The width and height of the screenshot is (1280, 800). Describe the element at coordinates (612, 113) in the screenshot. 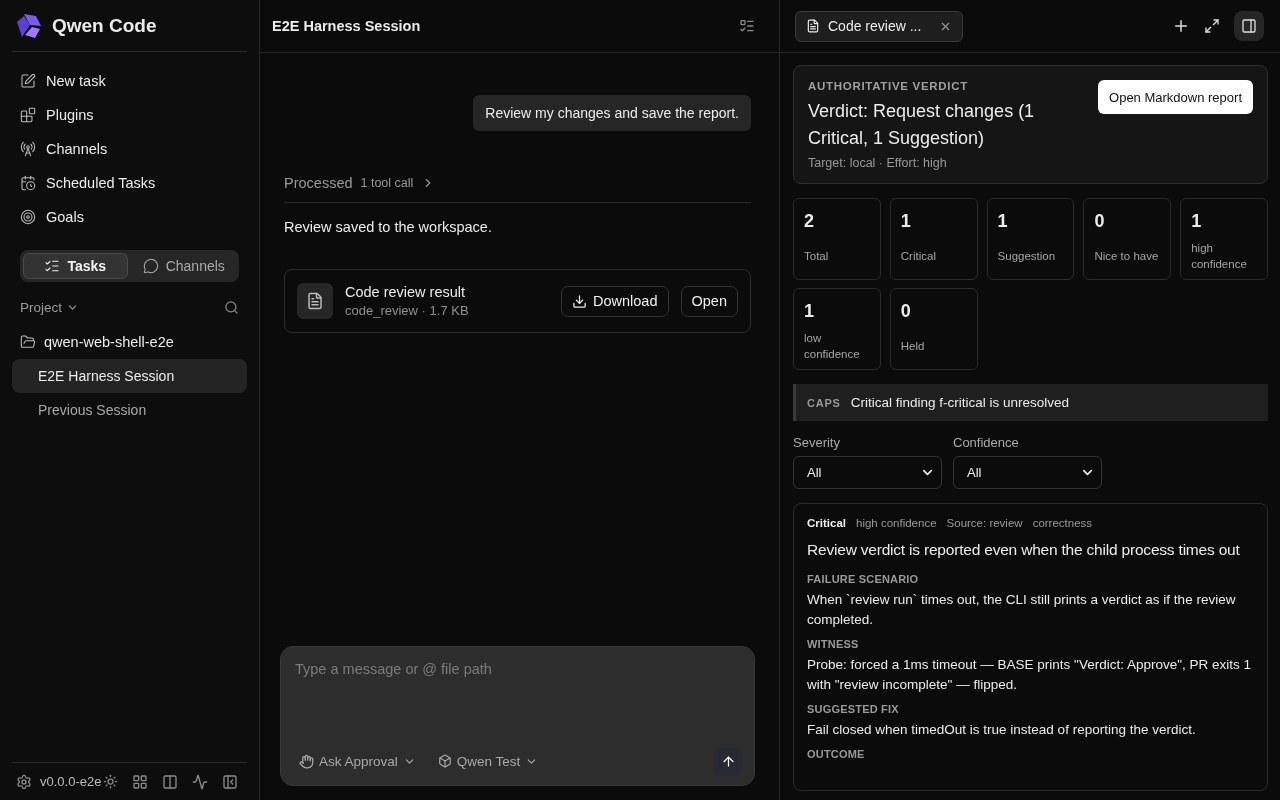

I see `user-message: Review my changes and save the report.` at that location.